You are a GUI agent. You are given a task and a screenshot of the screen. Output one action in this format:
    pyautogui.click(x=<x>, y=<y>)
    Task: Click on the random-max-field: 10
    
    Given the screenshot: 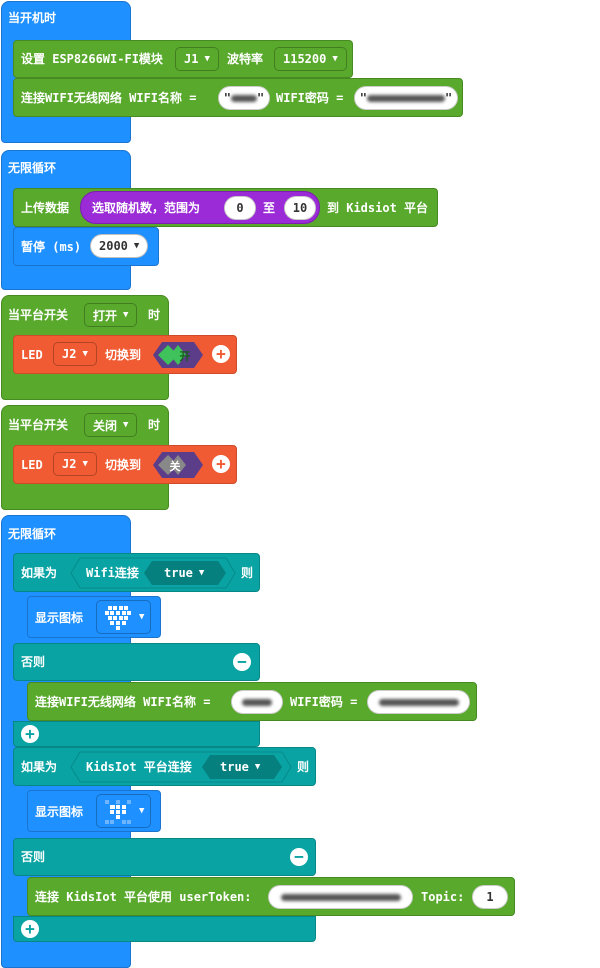 What is the action you would take?
    pyautogui.click(x=300, y=208)
    